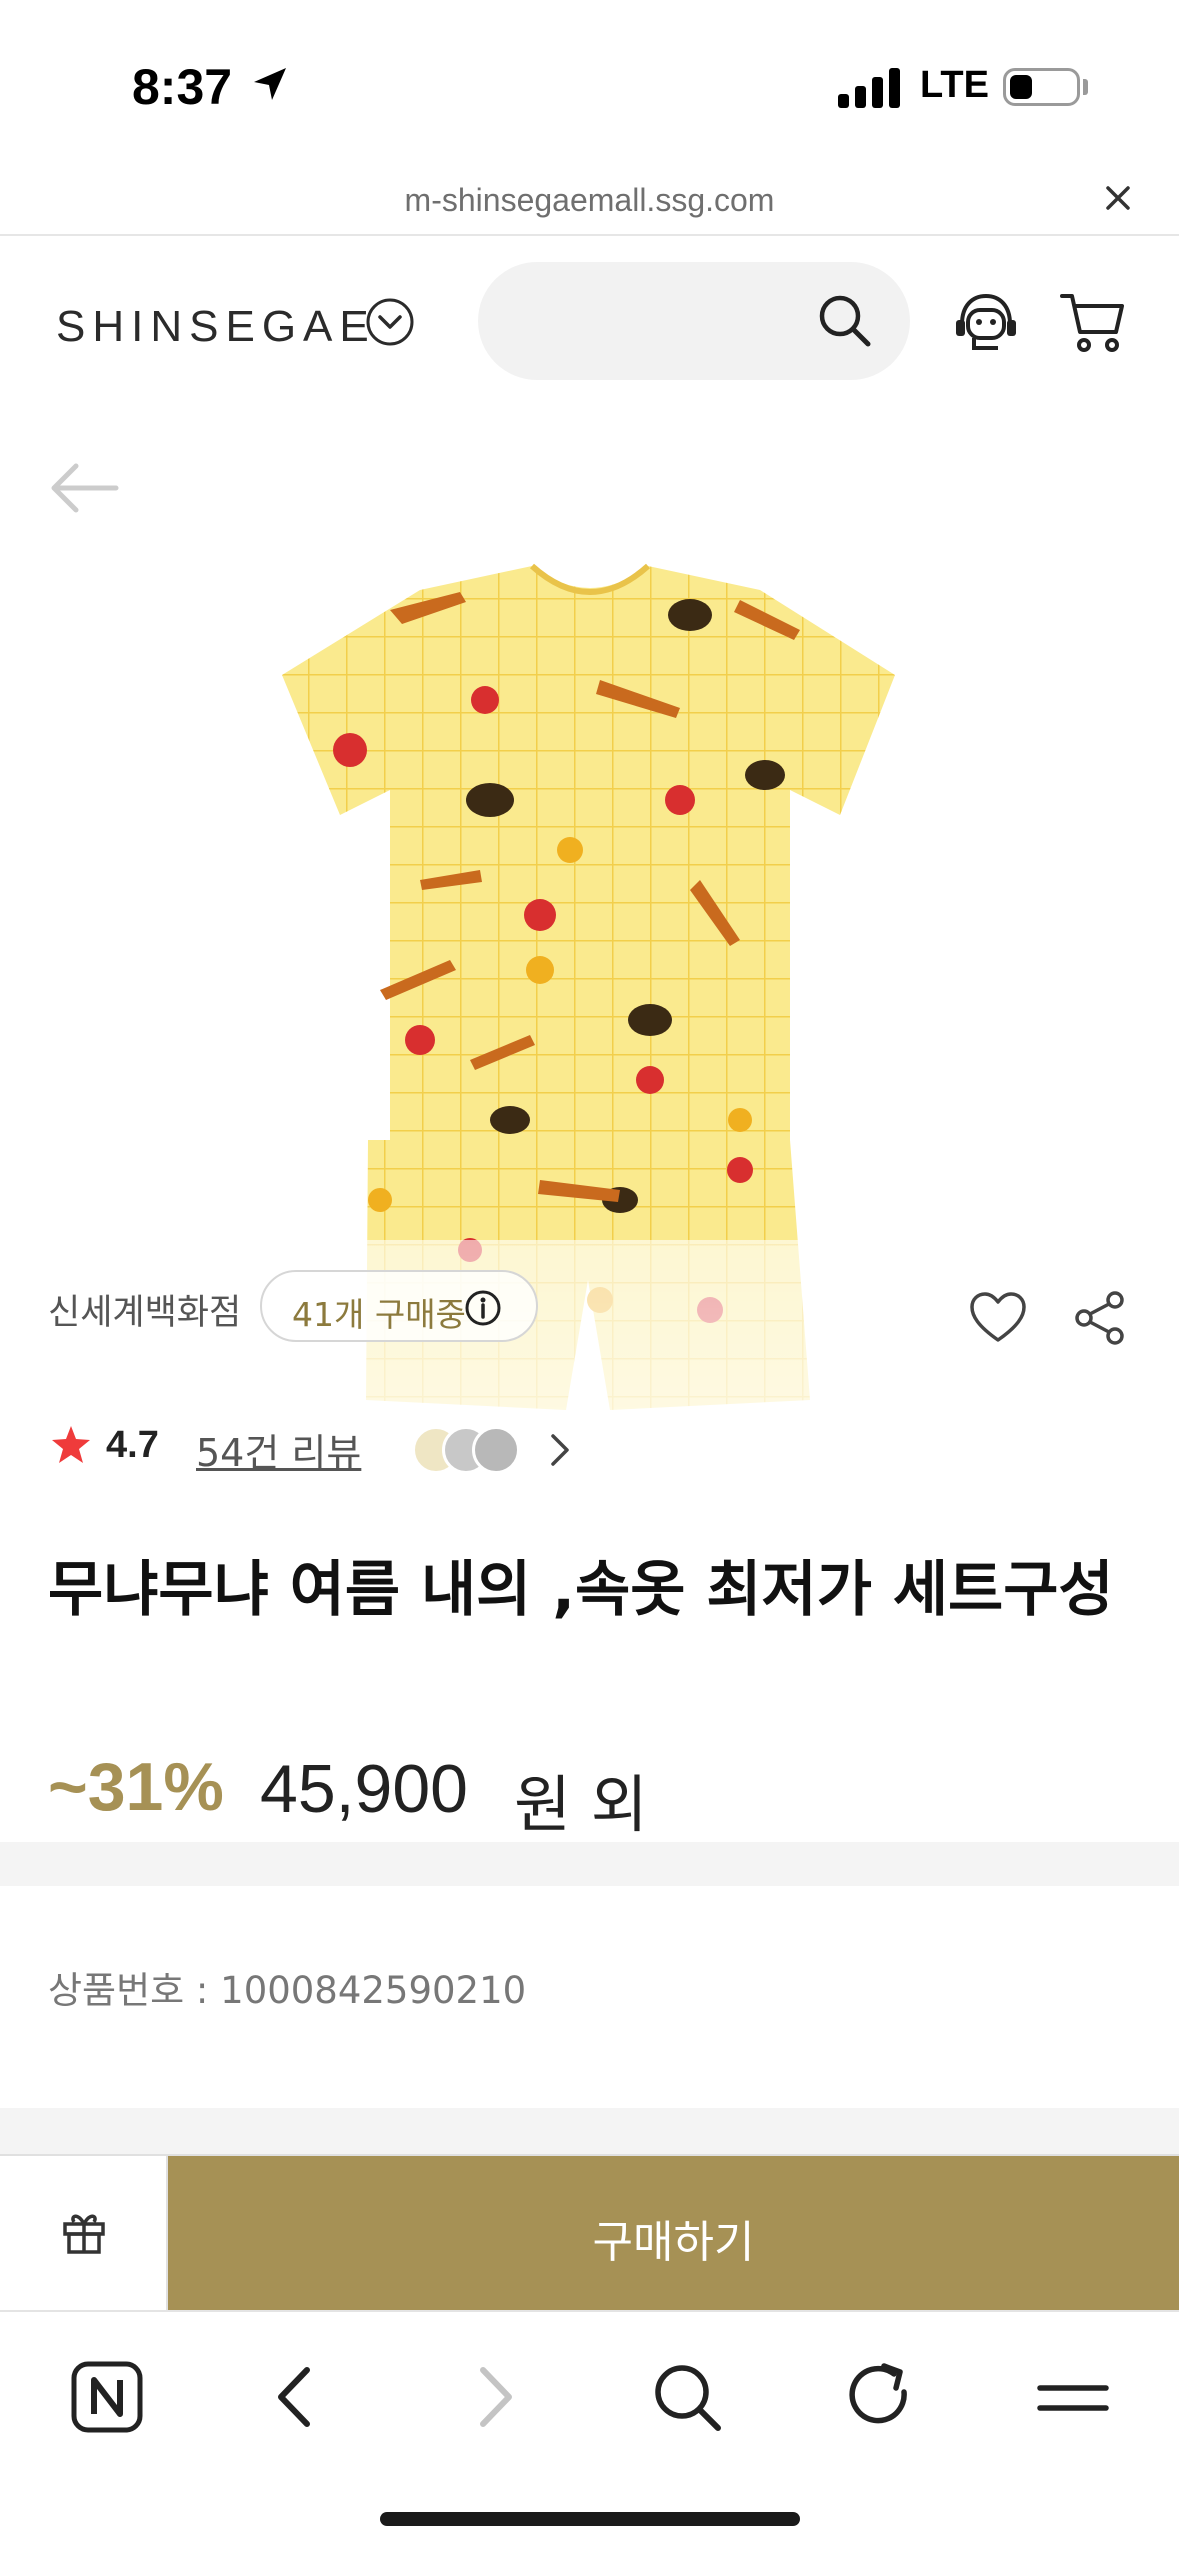  Describe the element at coordinates (870, 88) in the screenshot. I see `signal-icon` at that location.